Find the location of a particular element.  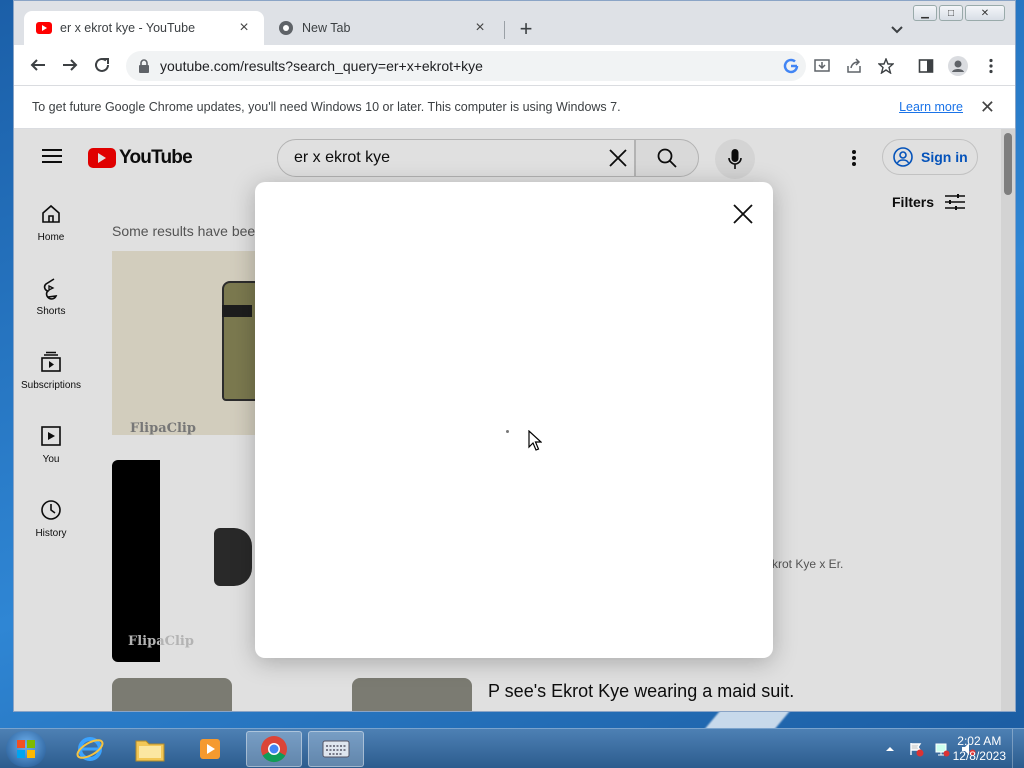

tab-search-chevron-icon is located at coordinates (897, 29).